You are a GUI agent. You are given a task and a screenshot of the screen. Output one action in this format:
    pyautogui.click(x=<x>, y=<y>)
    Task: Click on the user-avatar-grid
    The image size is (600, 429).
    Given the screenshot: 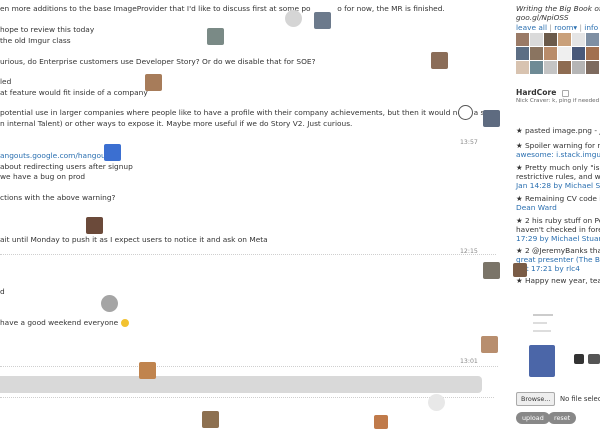 What is the action you would take?
    pyautogui.click(x=558, y=53)
    